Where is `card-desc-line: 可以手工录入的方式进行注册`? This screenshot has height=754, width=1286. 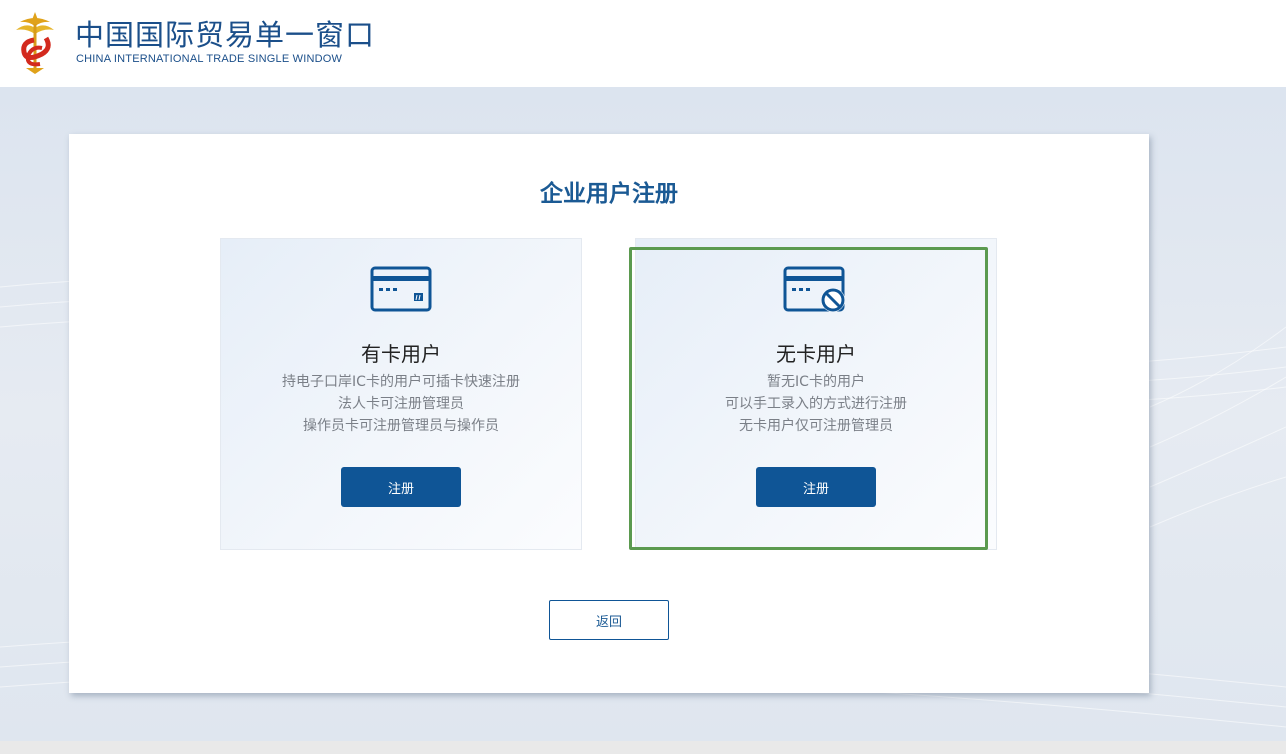
card-desc-line: 可以手工录入的方式进行注册 is located at coordinates (816, 404).